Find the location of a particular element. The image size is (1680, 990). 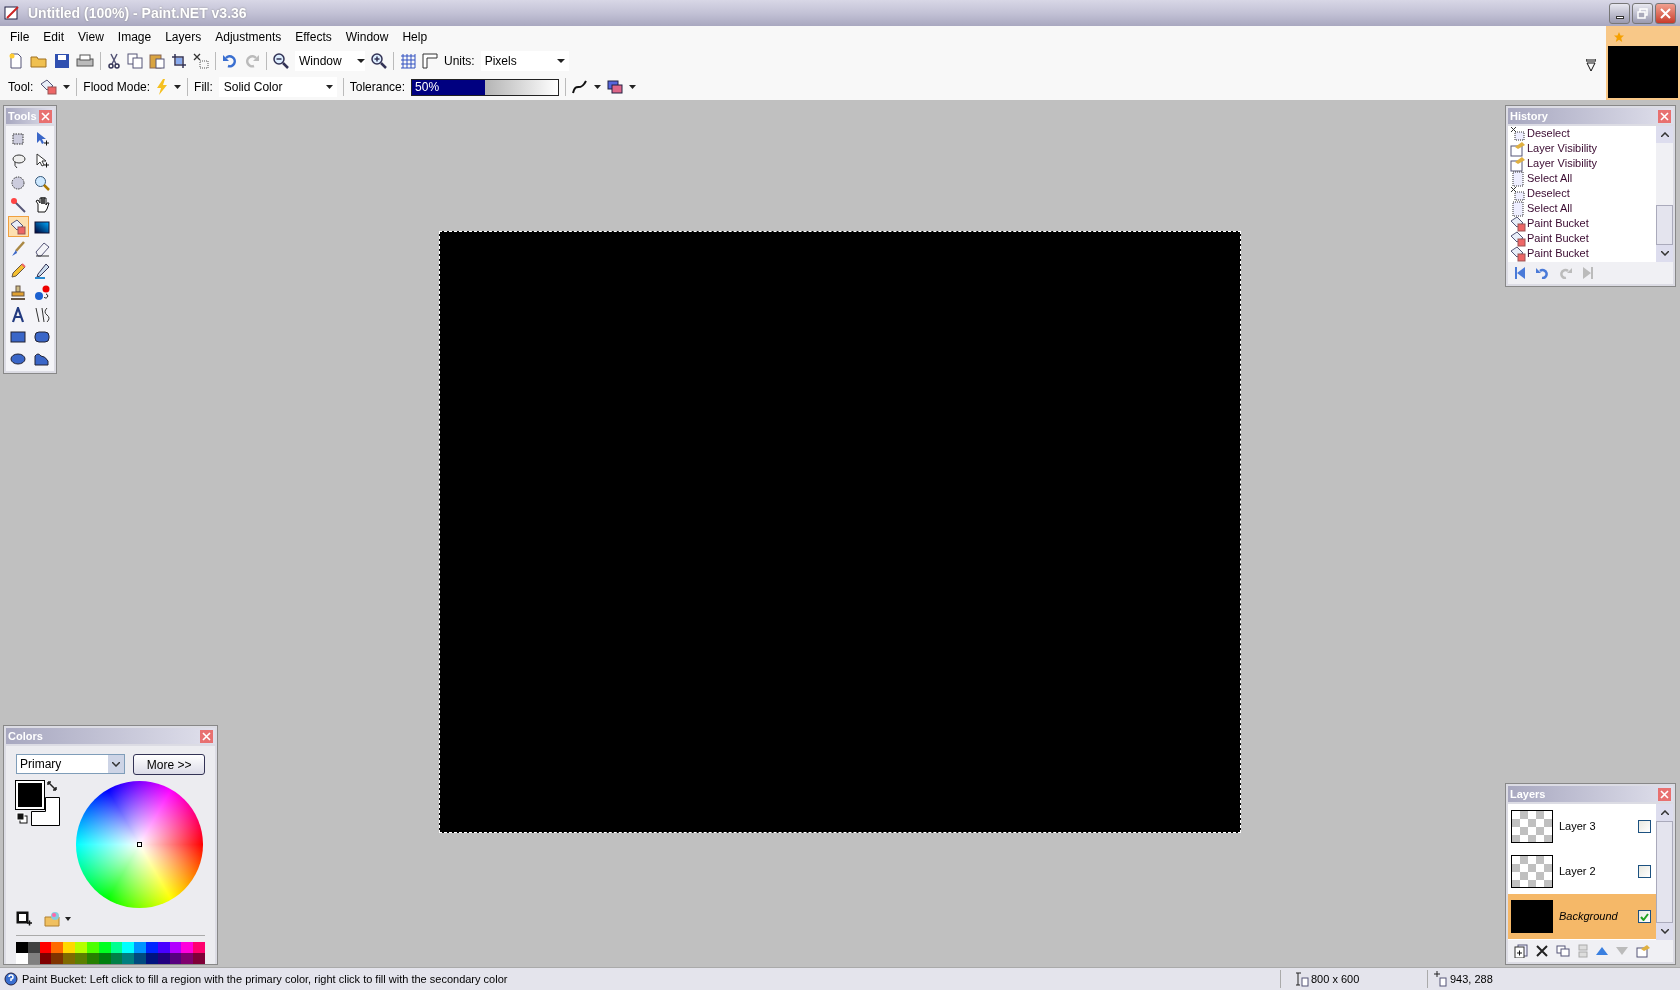

menu-item: Window is located at coordinates (367, 37).